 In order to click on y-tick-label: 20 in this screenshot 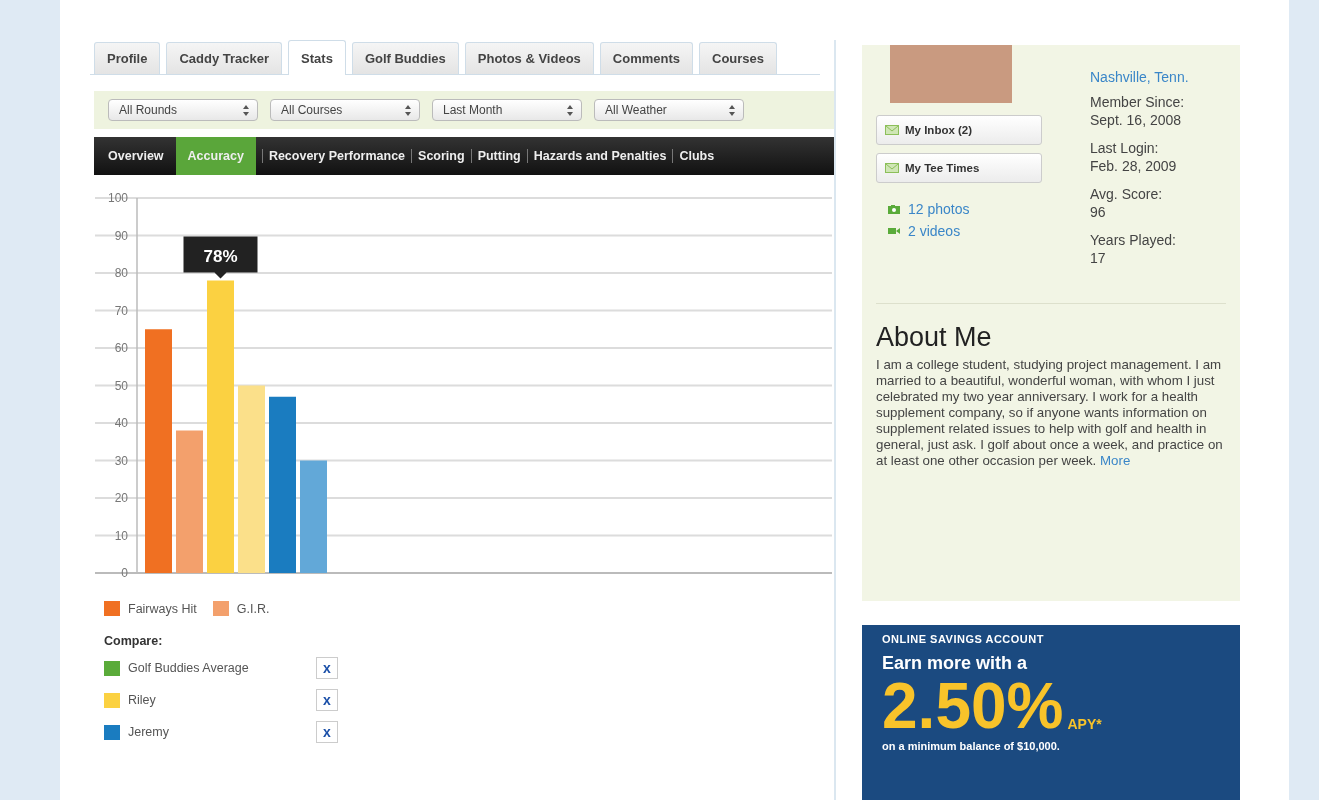, I will do `click(121, 498)`.